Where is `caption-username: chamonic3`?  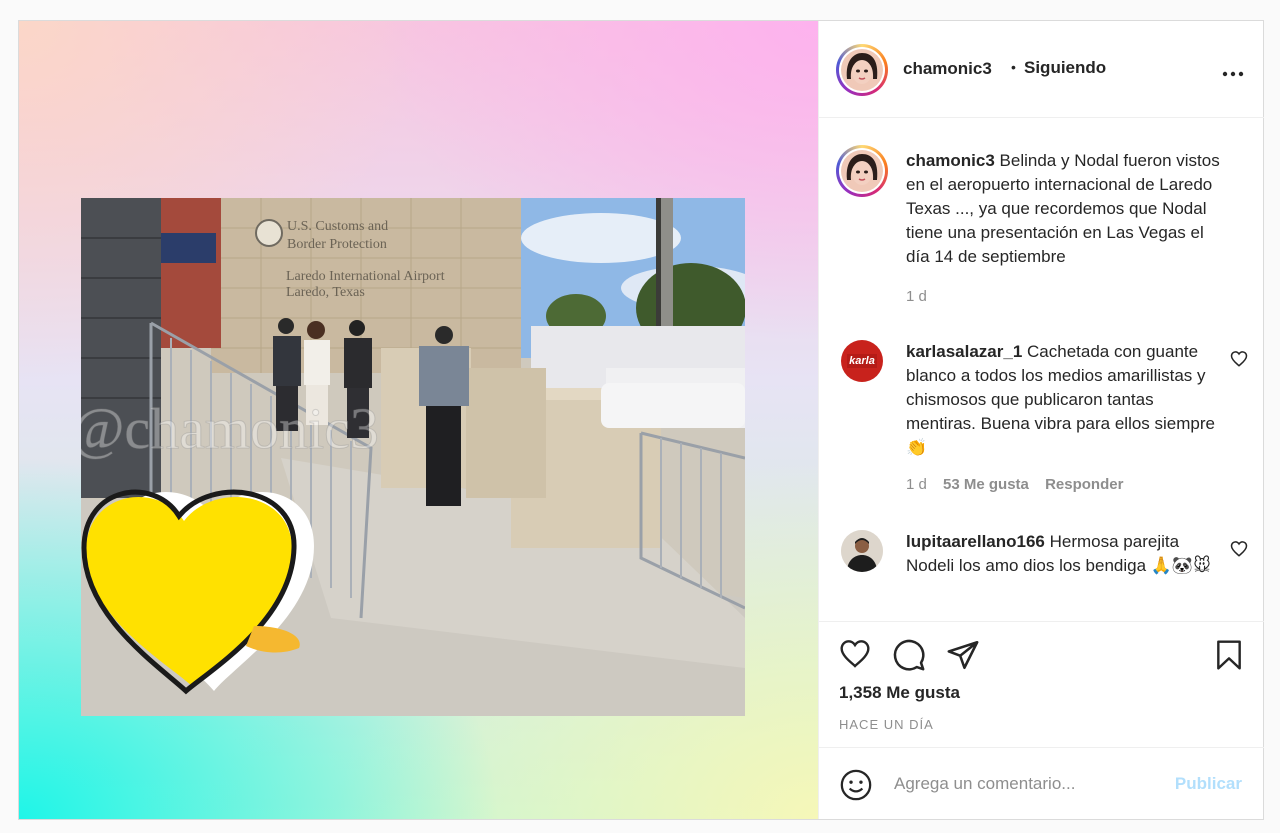
caption-username: chamonic3 is located at coordinates (950, 160).